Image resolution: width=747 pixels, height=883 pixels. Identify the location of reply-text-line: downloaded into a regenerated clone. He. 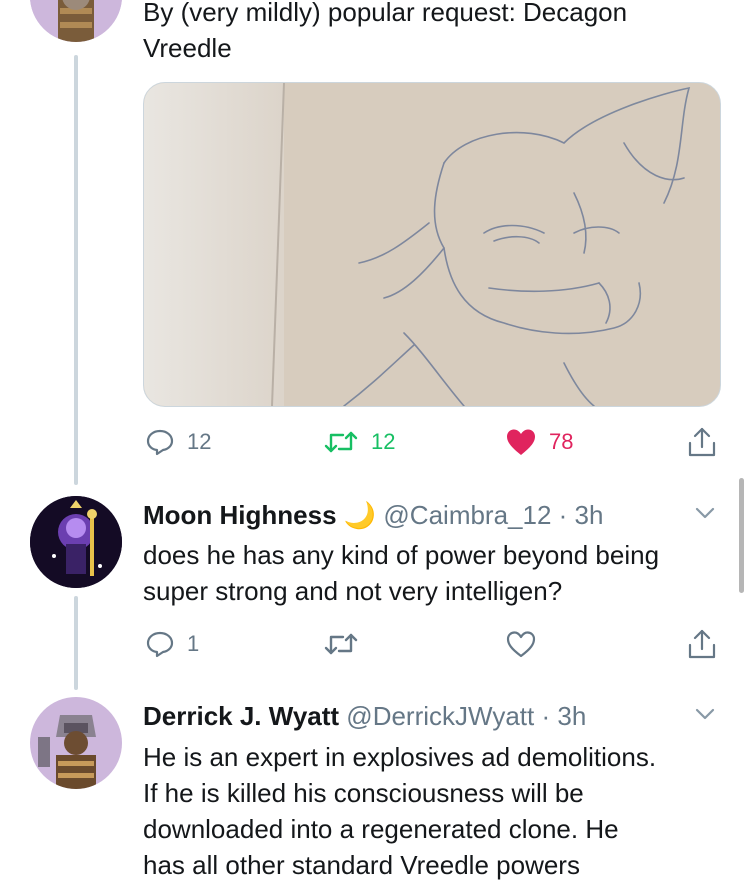
(381, 829).